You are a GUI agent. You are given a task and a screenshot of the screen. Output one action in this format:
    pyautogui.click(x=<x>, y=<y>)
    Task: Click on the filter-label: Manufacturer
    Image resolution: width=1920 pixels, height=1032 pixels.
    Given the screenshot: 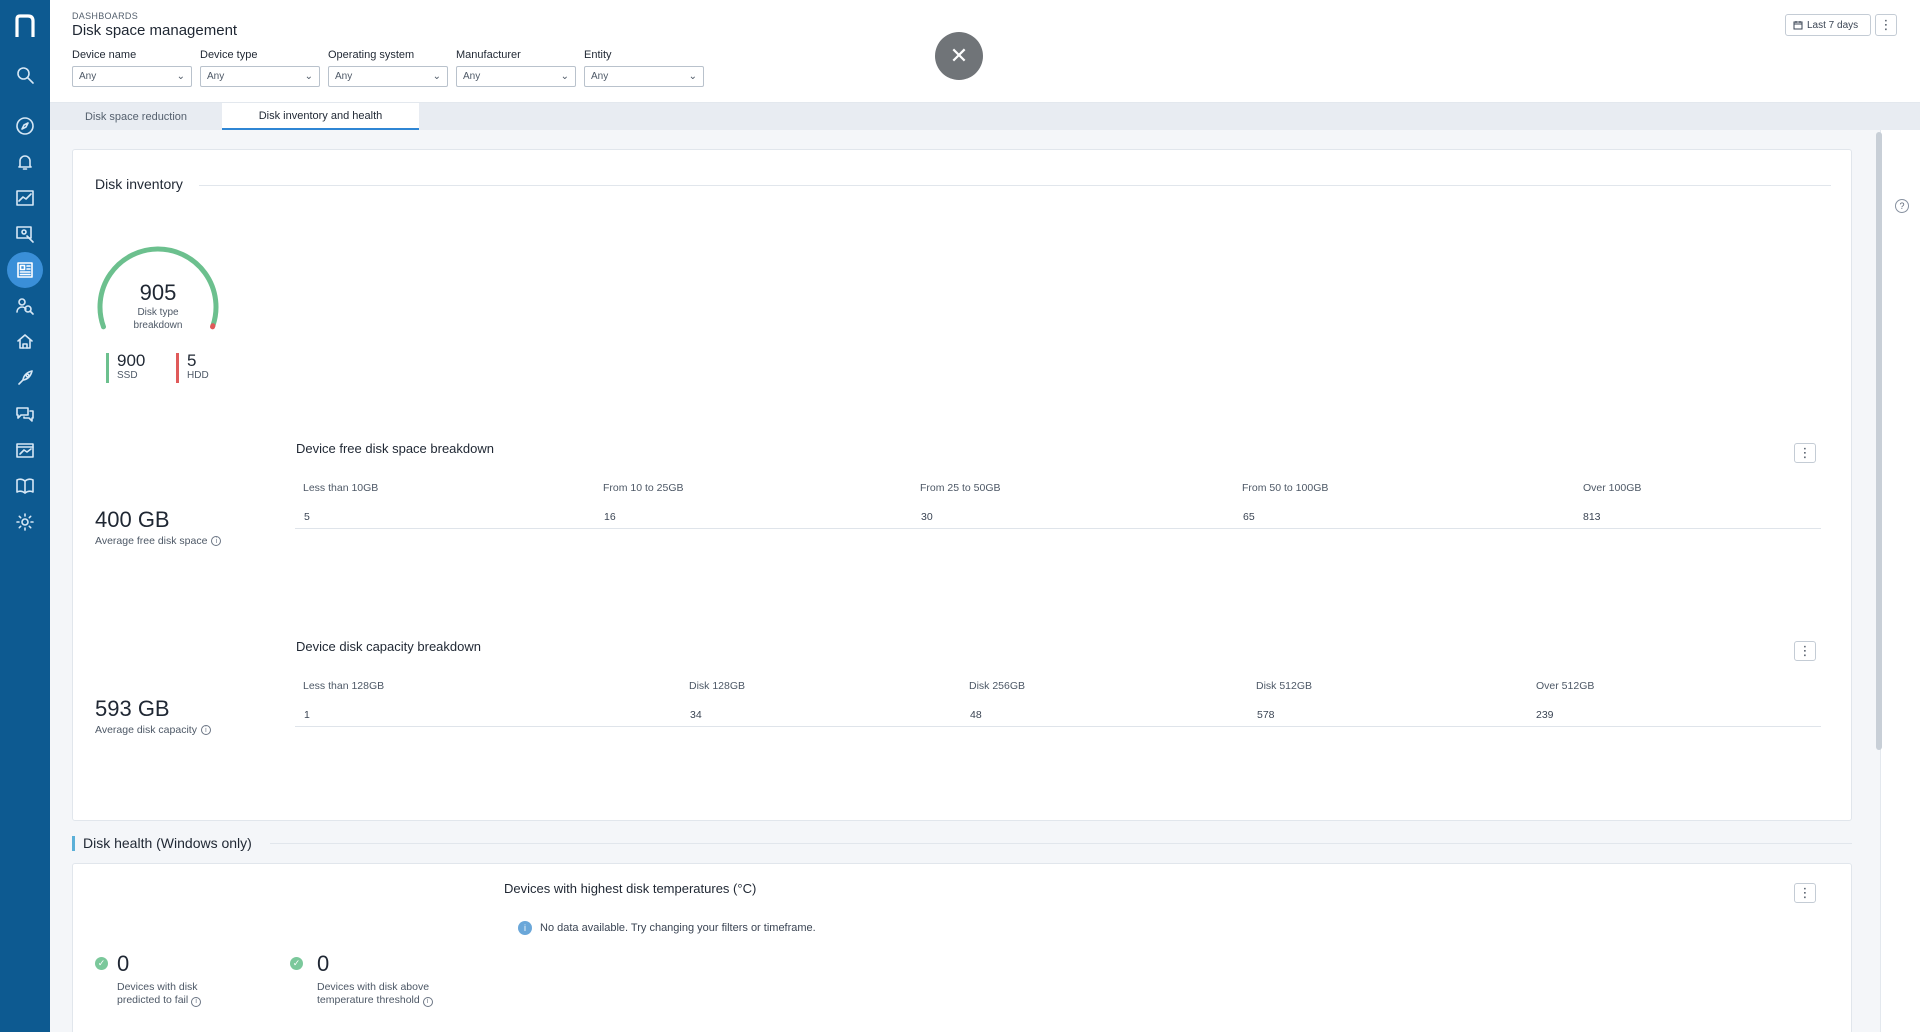 What is the action you would take?
    pyautogui.click(x=488, y=55)
    